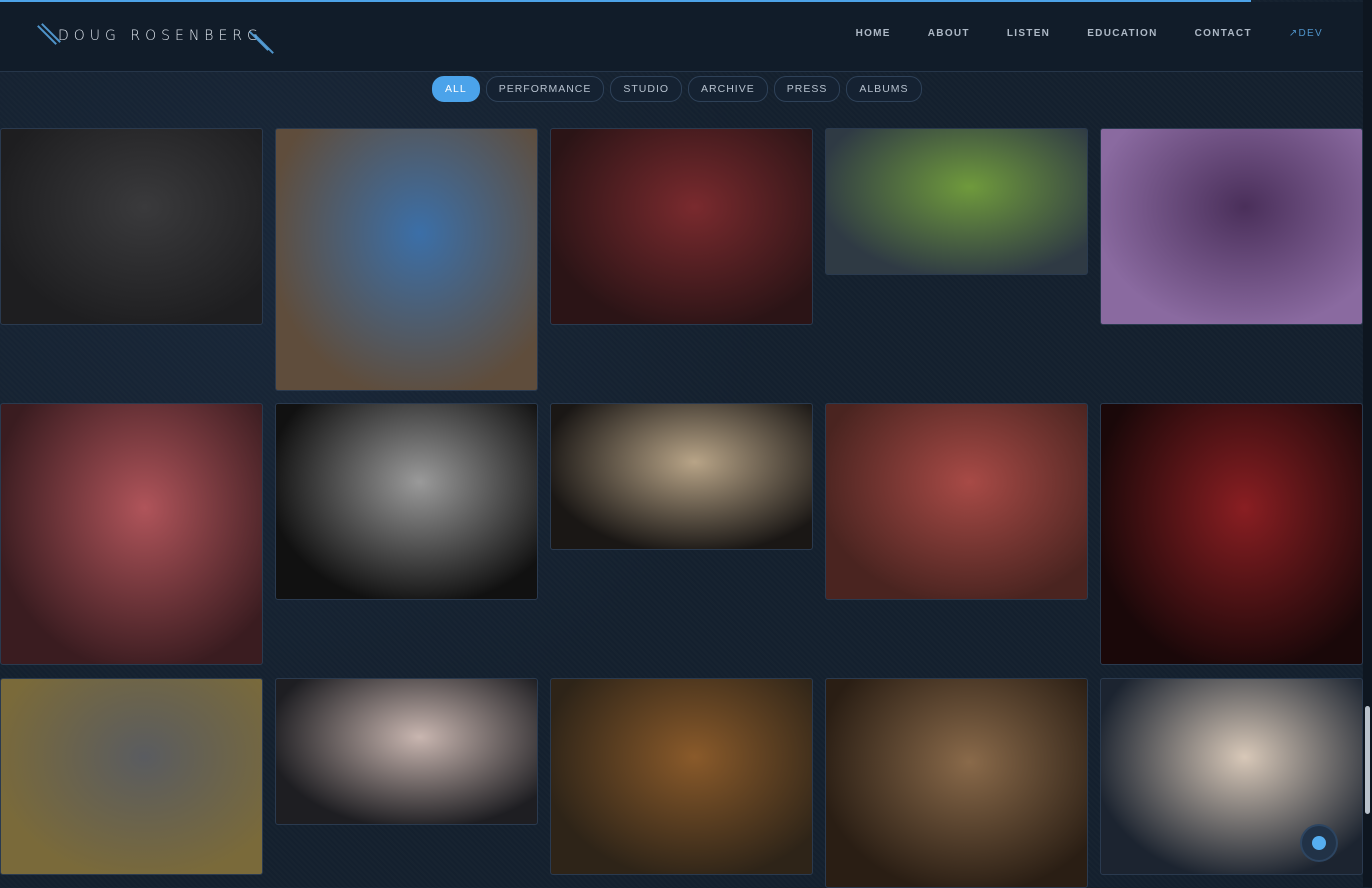 The width and height of the screenshot is (1372, 888). What do you see at coordinates (807, 89) in the screenshot?
I see `filter-press: PRESS` at bounding box center [807, 89].